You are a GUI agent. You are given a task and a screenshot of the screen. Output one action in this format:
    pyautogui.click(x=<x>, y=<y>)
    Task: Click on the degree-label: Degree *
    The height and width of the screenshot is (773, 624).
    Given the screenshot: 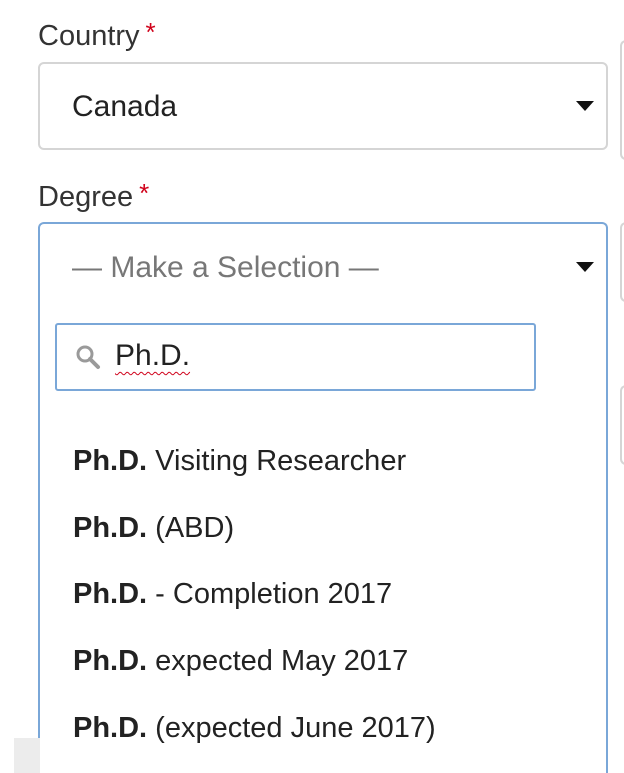 What is the action you would take?
    pyautogui.click(x=93, y=196)
    